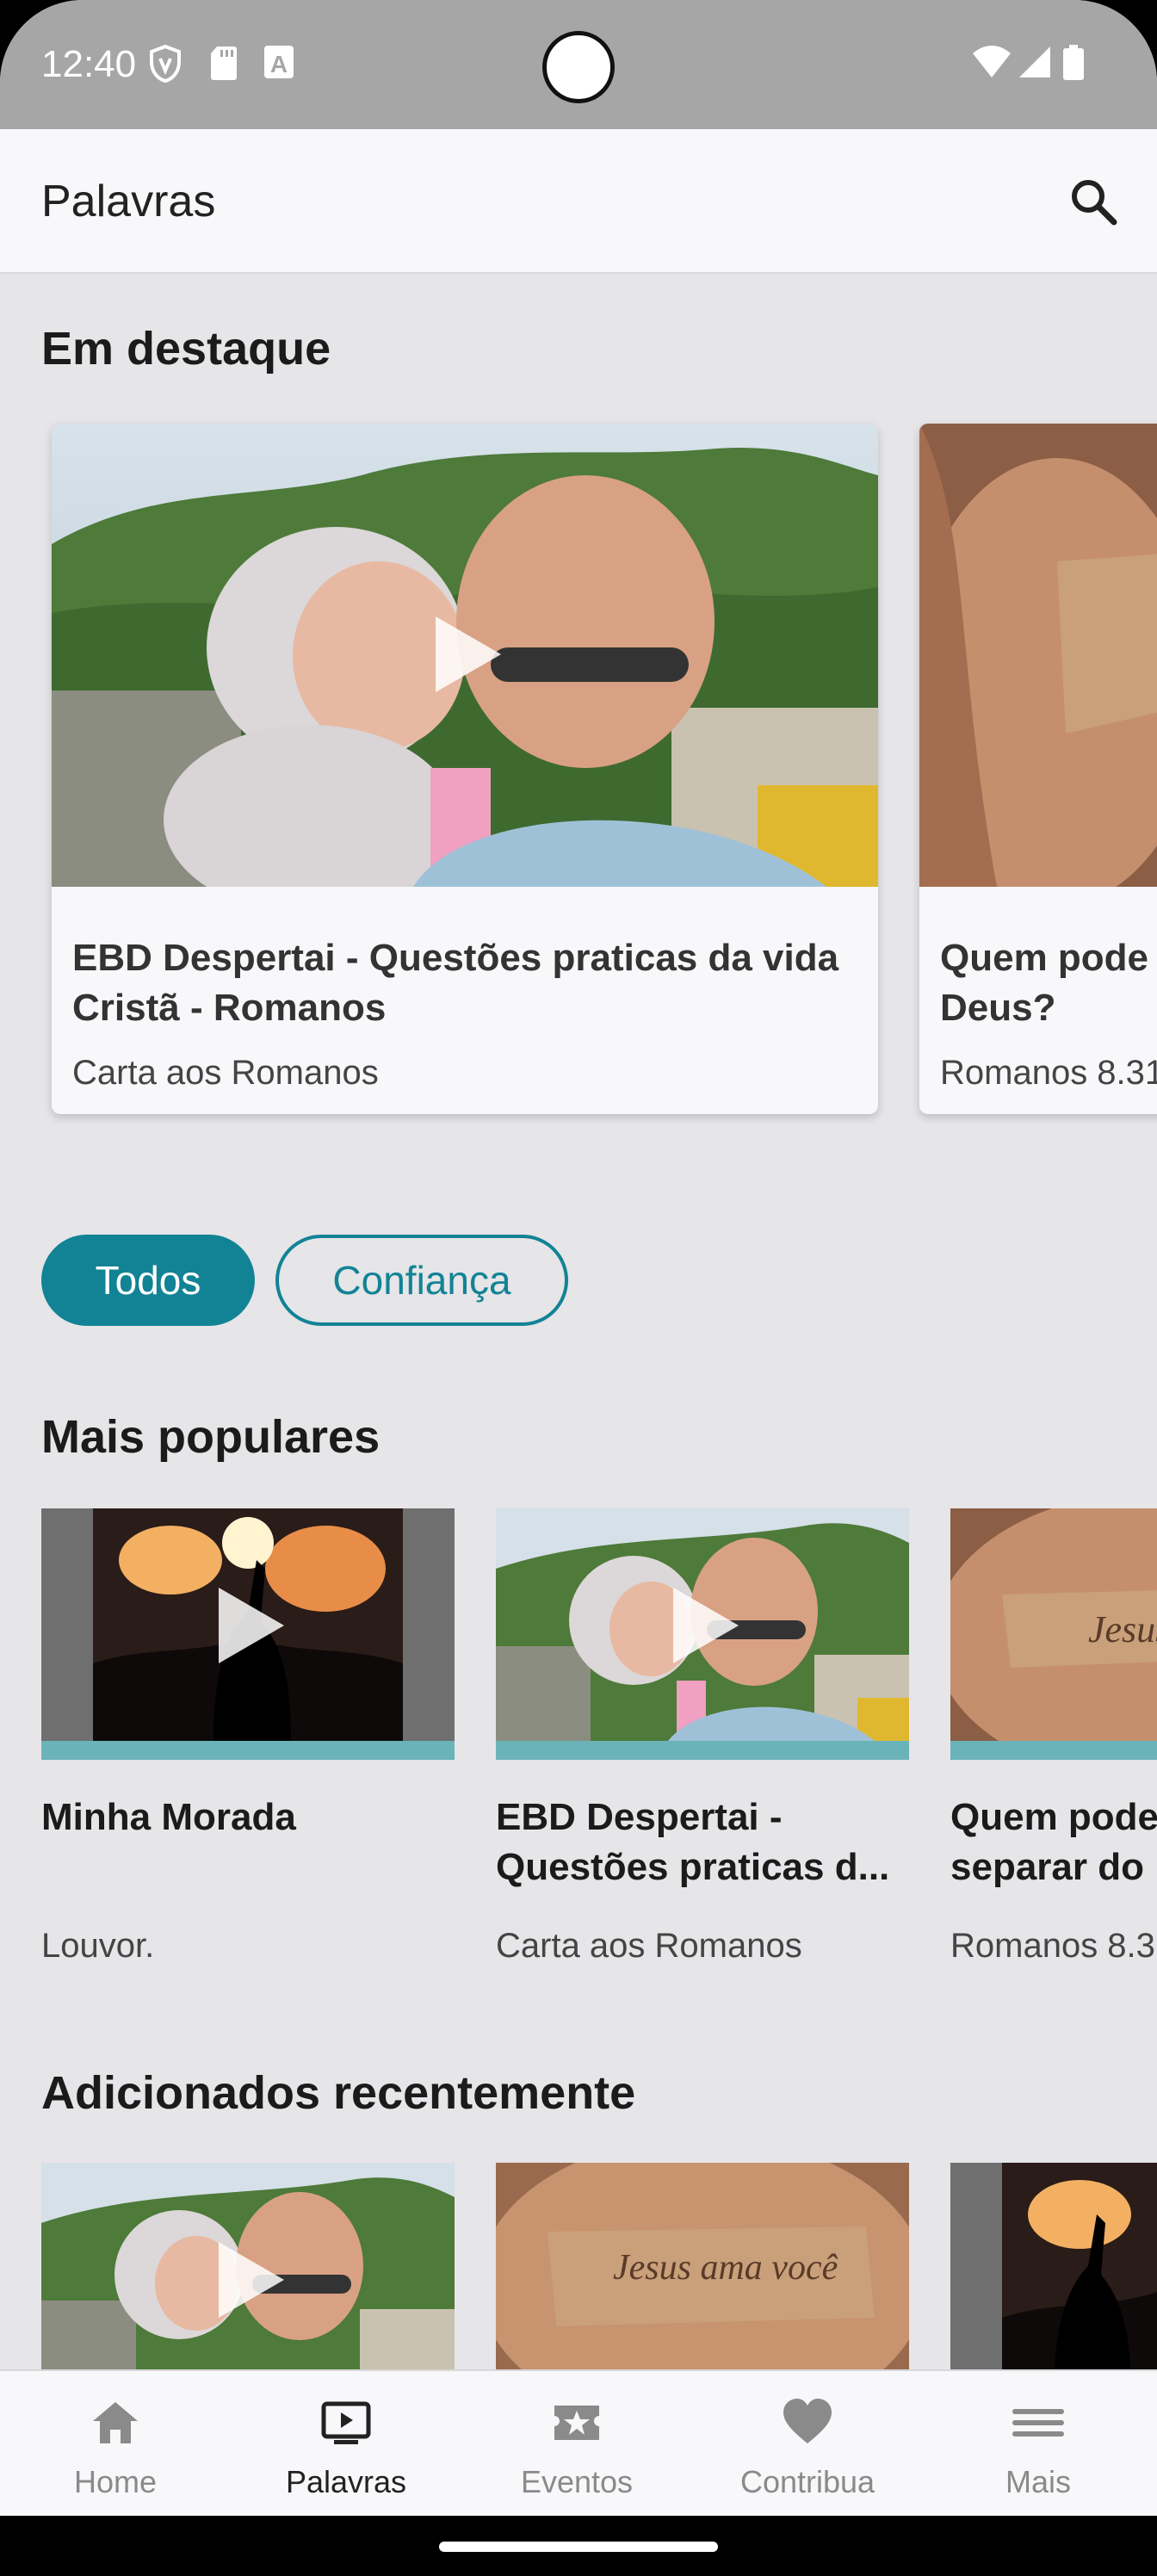 The width and height of the screenshot is (1157, 2576). What do you see at coordinates (1038, 2444) in the screenshot?
I see `nav-item-mais: Mais` at bounding box center [1038, 2444].